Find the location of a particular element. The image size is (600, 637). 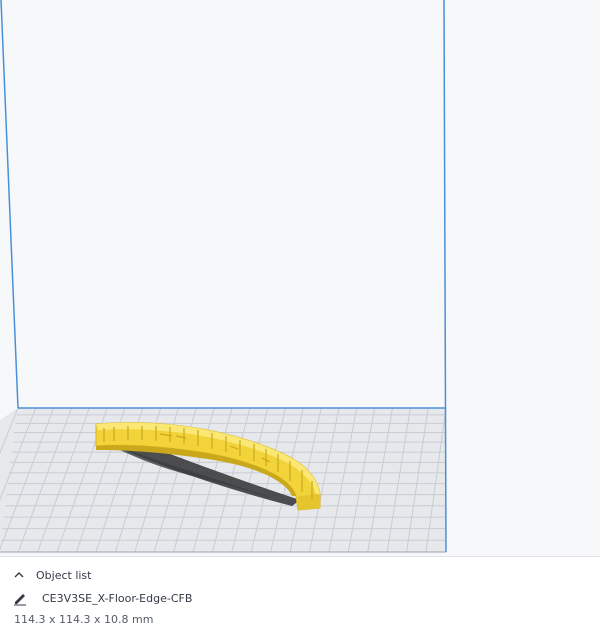

object-name: CE3V3SE_X-Floor-Edge-CFB is located at coordinates (117, 598).